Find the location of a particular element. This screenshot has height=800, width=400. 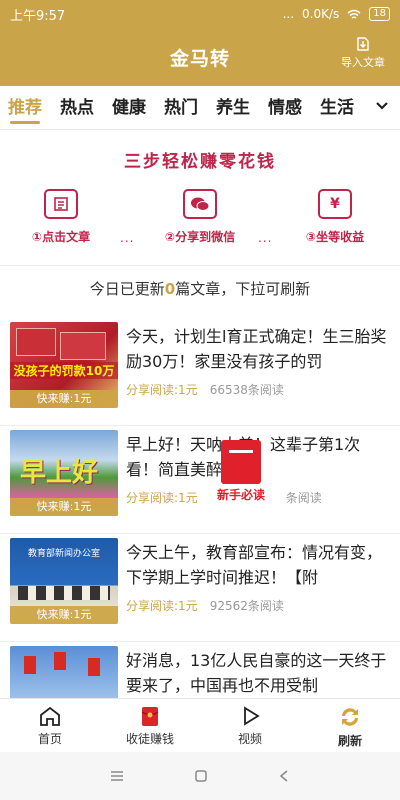

nav-home: 首页 is located at coordinates (50, 725).